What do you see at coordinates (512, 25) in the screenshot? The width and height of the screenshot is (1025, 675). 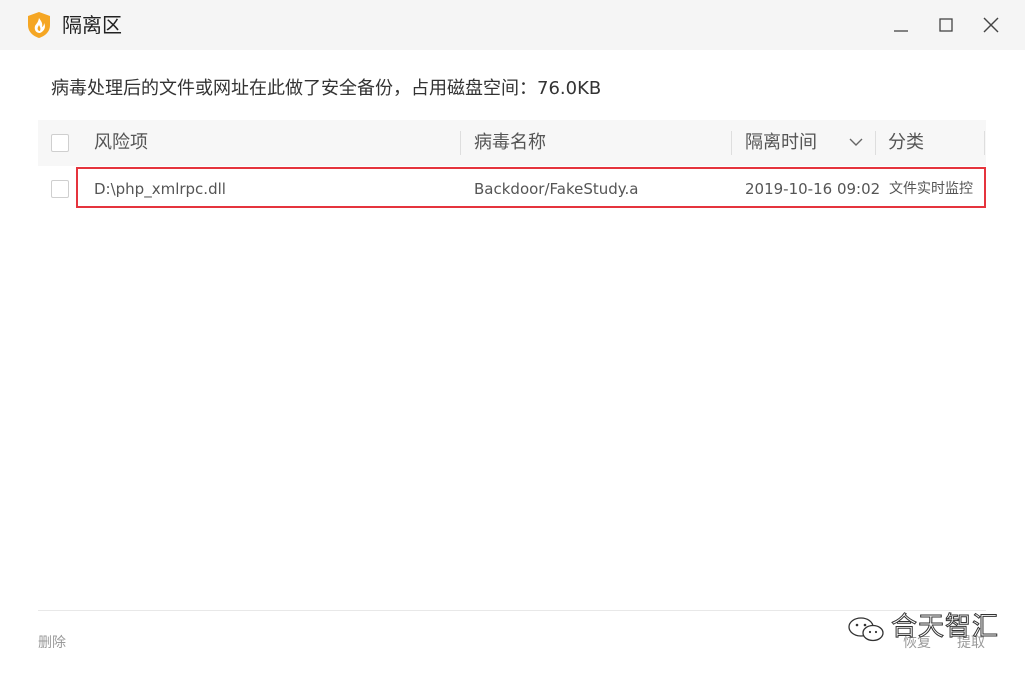 I see `title-bar: 隔离区` at bounding box center [512, 25].